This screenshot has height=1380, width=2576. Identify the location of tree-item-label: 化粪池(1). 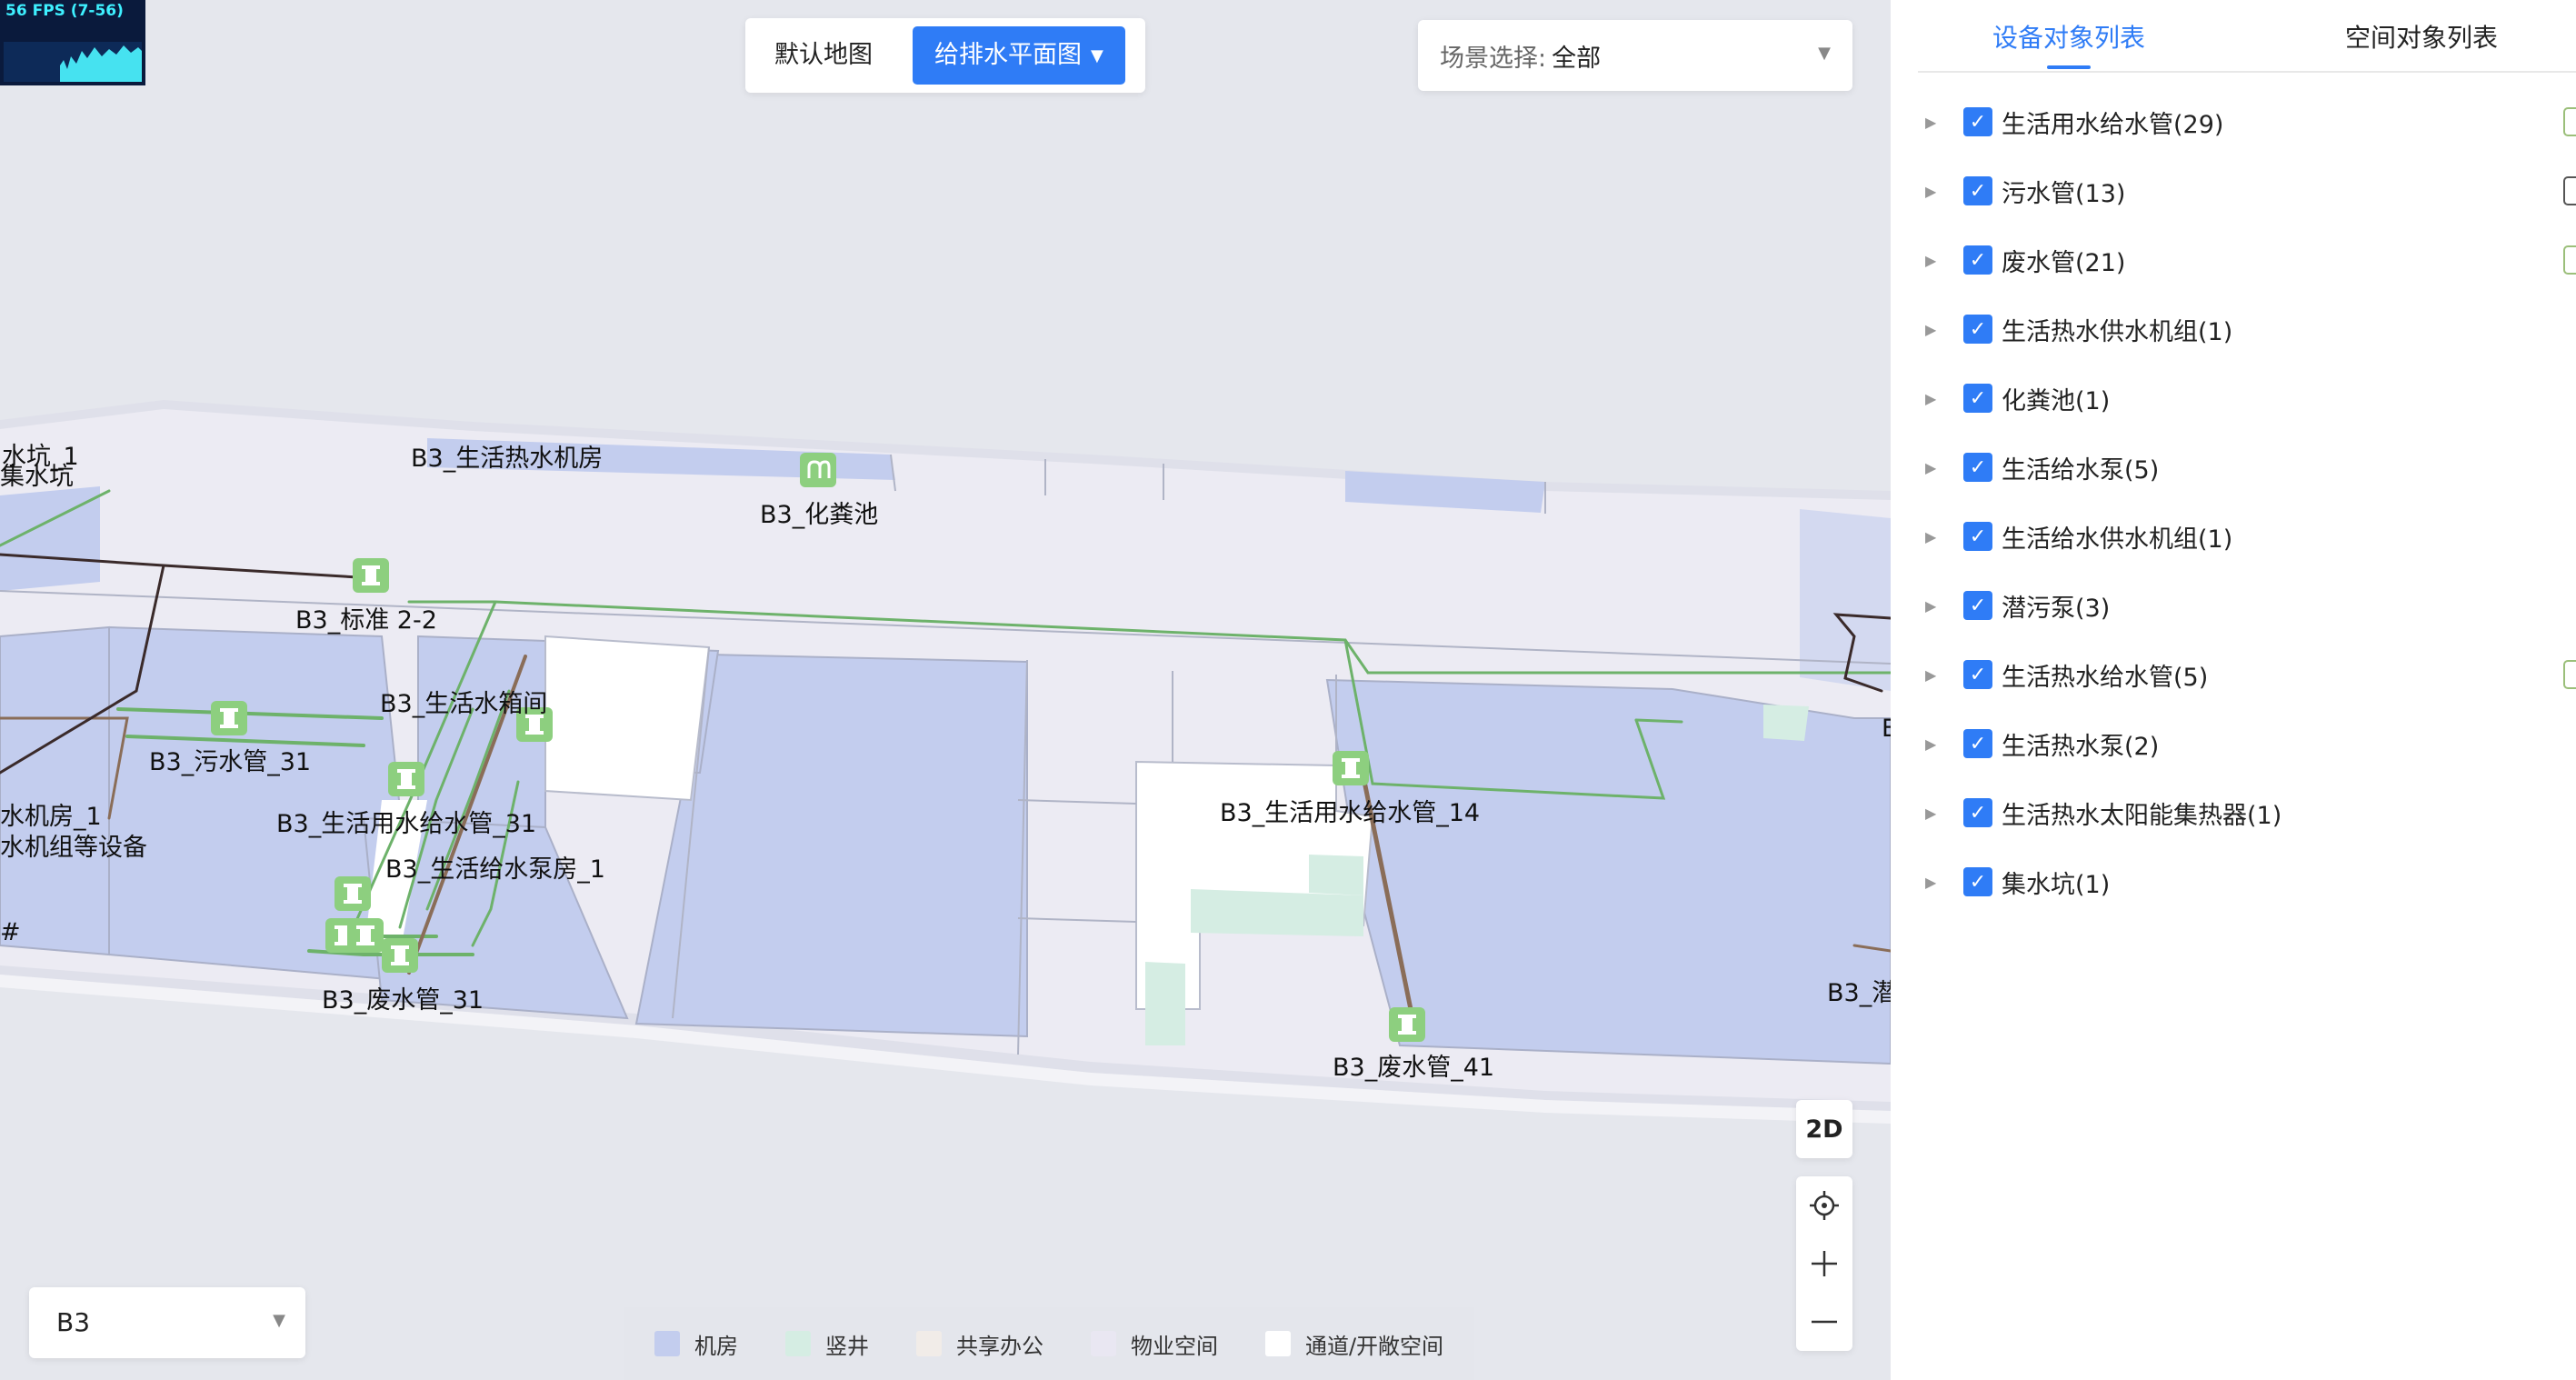
(2056, 400).